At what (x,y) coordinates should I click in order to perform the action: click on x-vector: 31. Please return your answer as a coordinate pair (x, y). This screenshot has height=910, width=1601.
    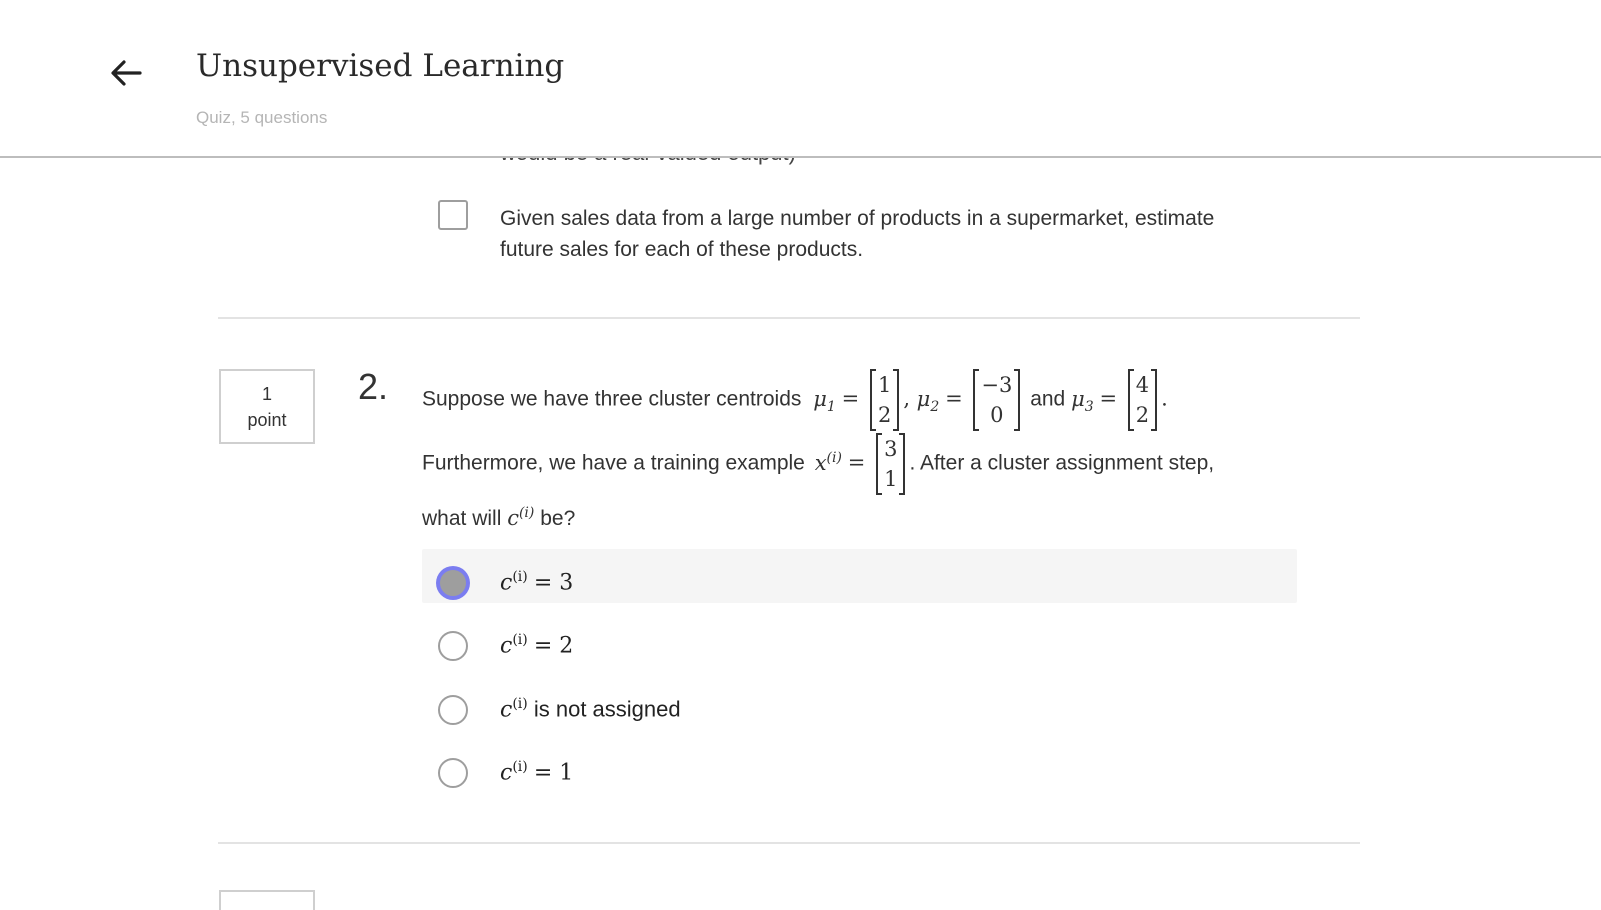
    Looking at the image, I should click on (891, 464).